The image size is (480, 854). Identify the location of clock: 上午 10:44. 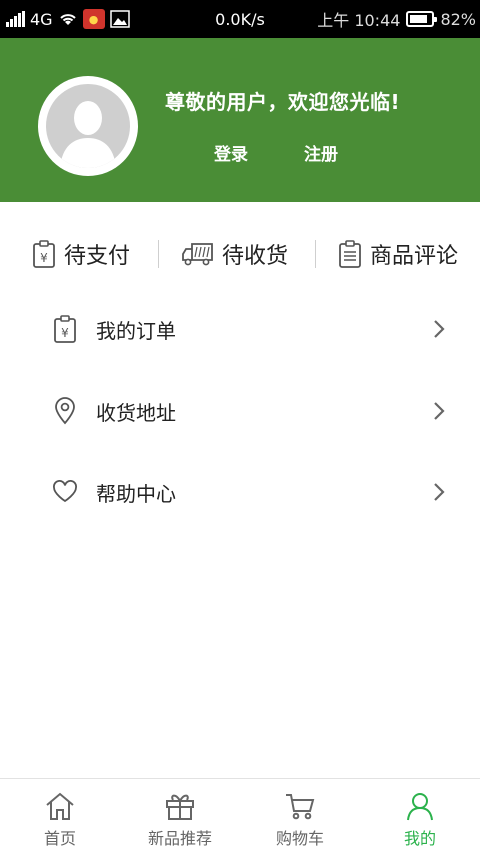
(359, 20).